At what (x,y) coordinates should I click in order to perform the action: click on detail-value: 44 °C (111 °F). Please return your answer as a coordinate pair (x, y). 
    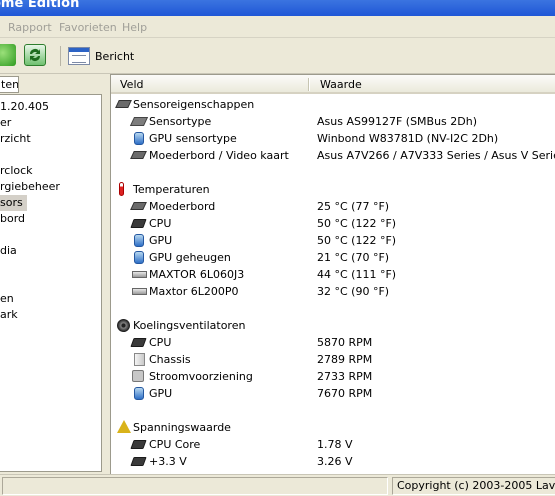
    Looking at the image, I should click on (357, 274).